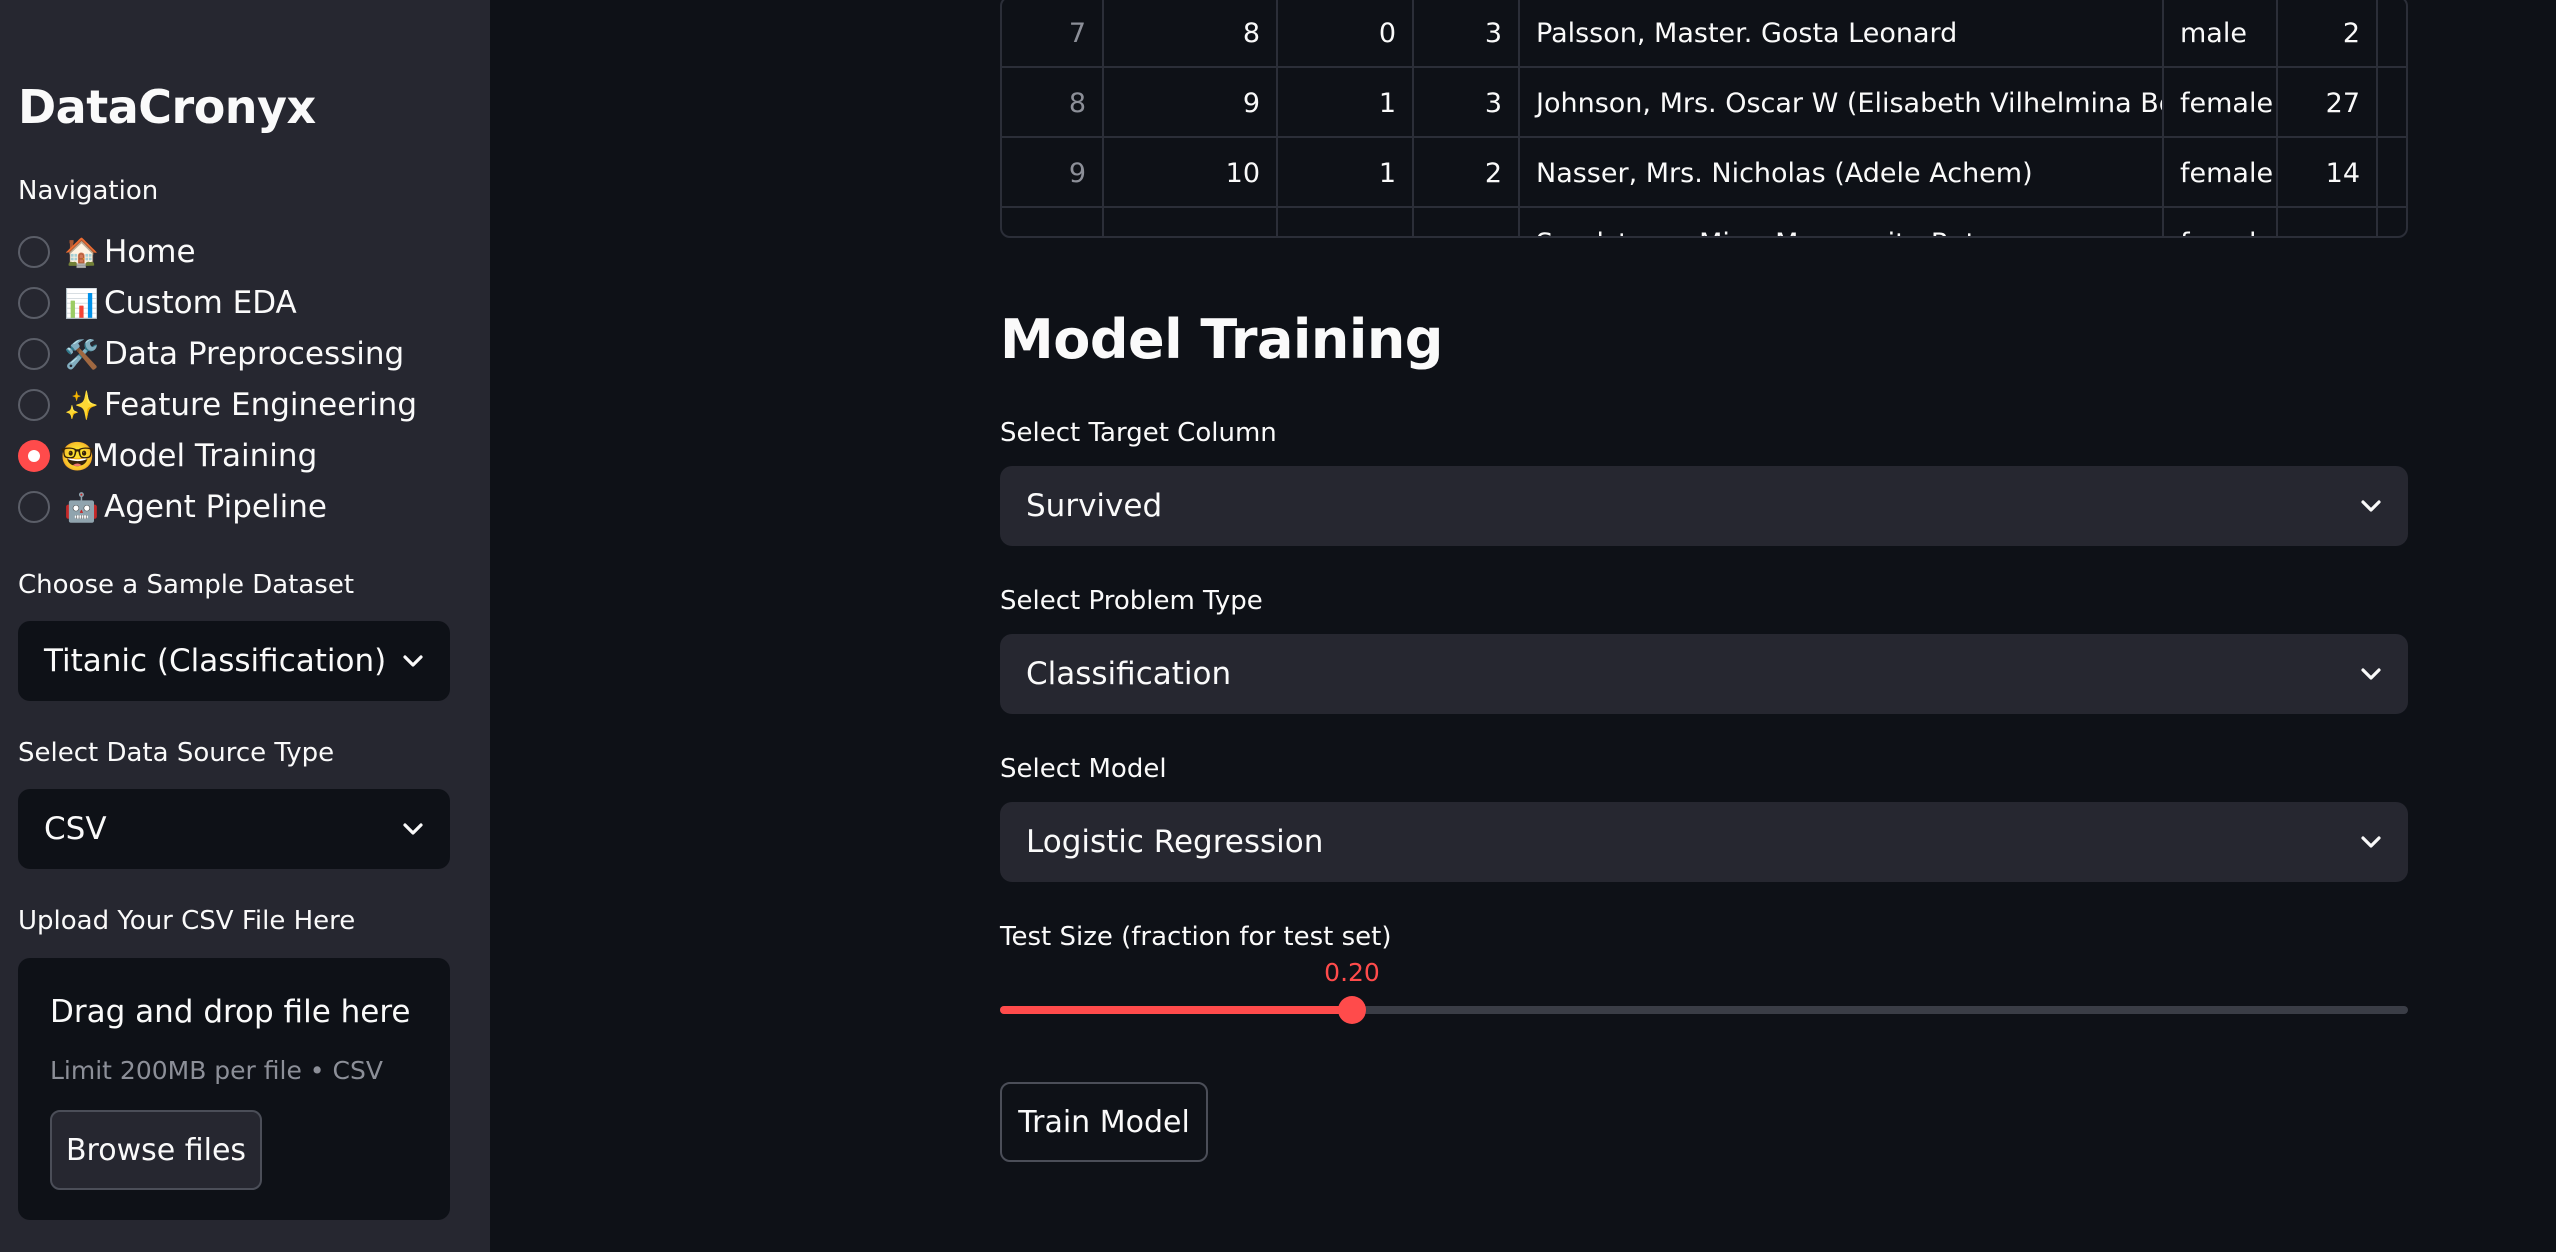 The width and height of the screenshot is (2556, 1252). Describe the element at coordinates (34, 456) in the screenshot. I see `radio-button-selected` at that location.